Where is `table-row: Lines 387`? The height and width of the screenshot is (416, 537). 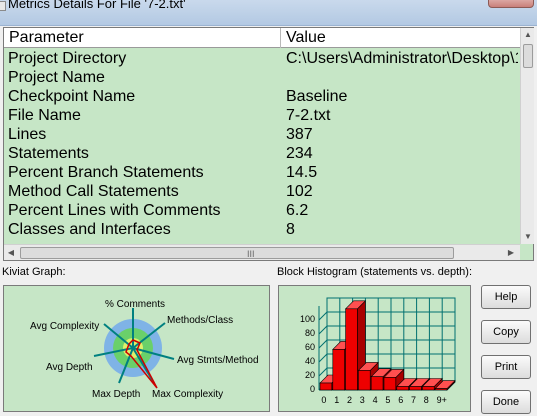
table-row: Lines 387 is located at coordinates (262, 134).